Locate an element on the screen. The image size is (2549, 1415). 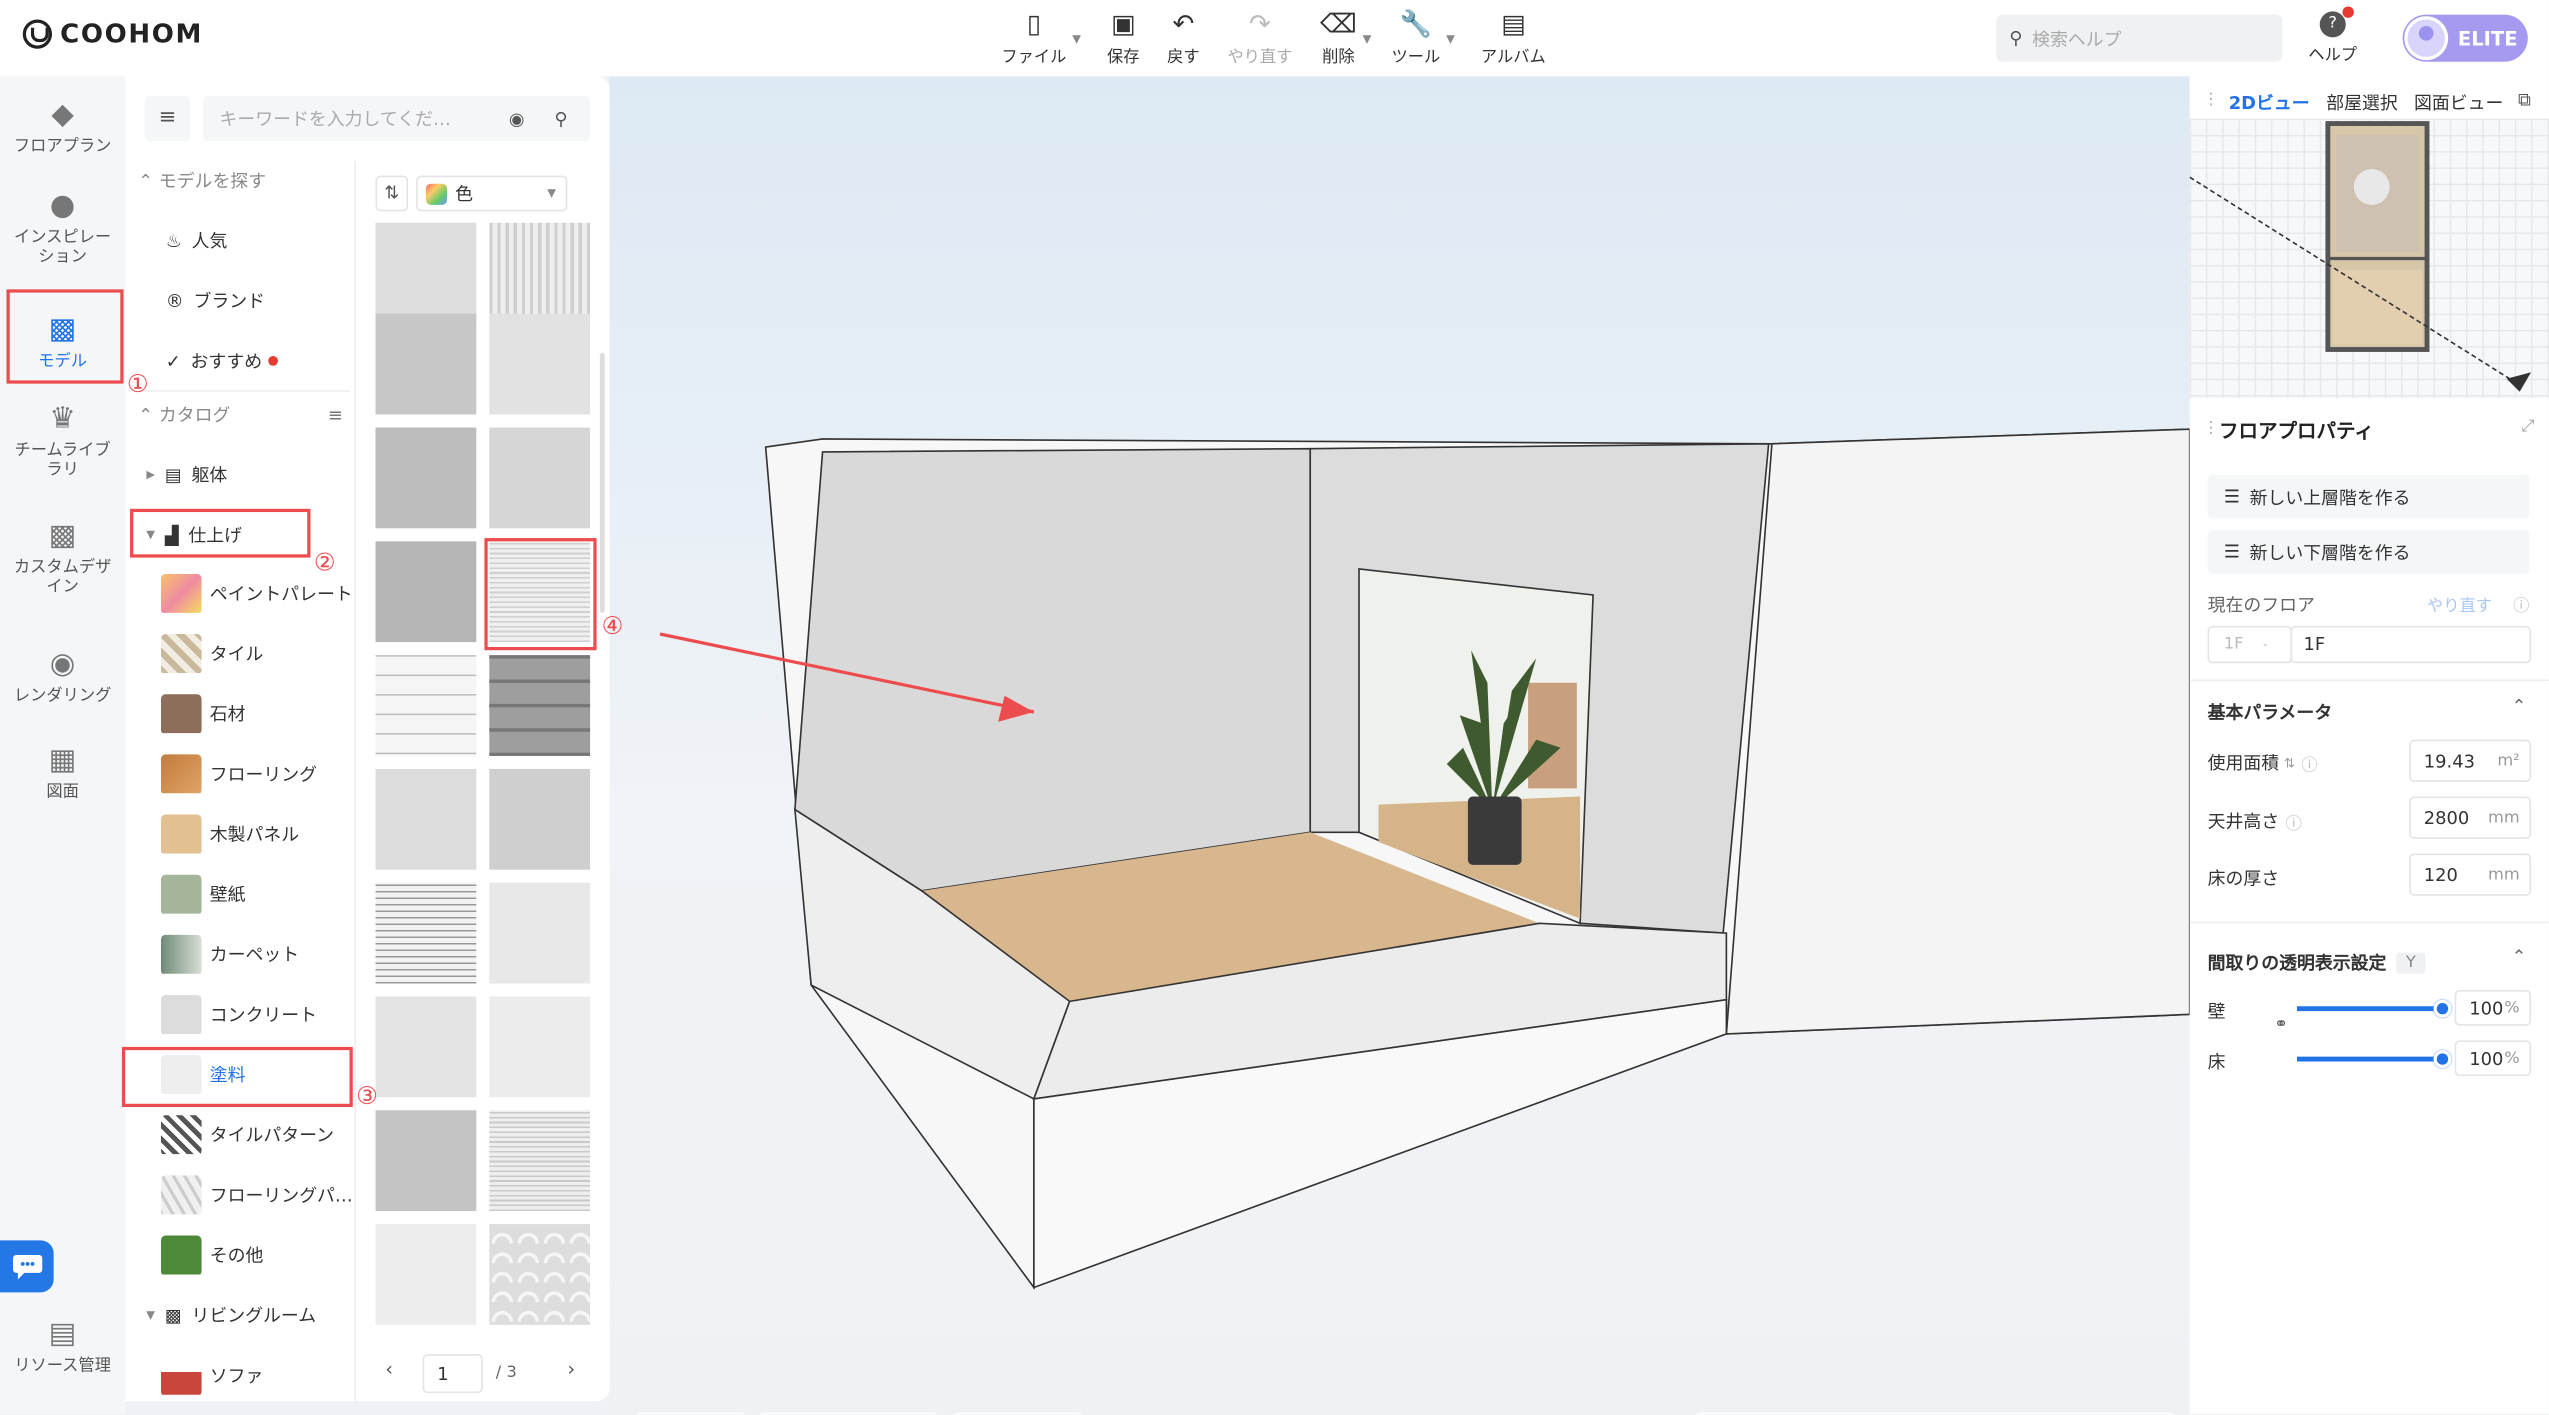
help-button: ? ヘルプ is located at coordinates (2332, 35).